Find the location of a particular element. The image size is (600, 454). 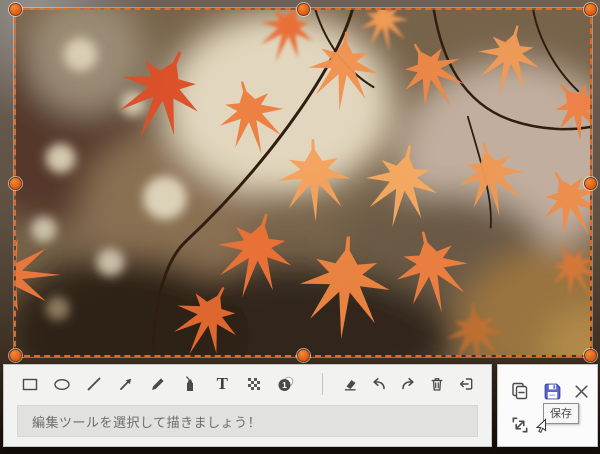

arrow-icon is located at coordinates (126, 384).